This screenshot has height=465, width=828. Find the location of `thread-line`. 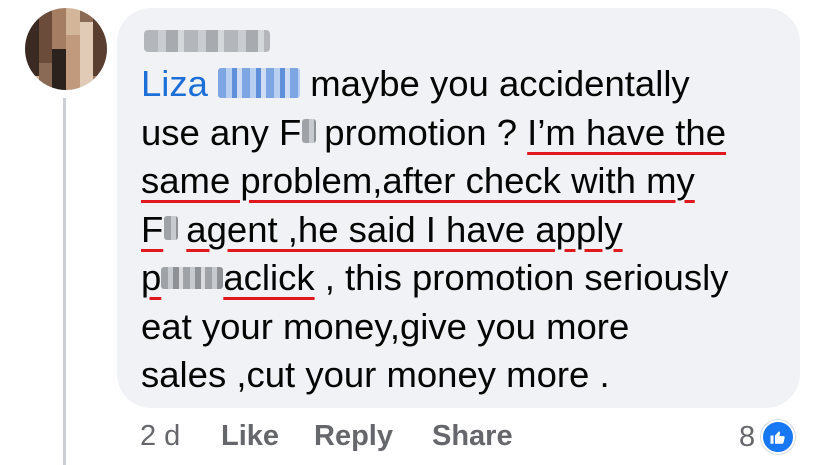

thread-line is located at coordinates (64, 281).